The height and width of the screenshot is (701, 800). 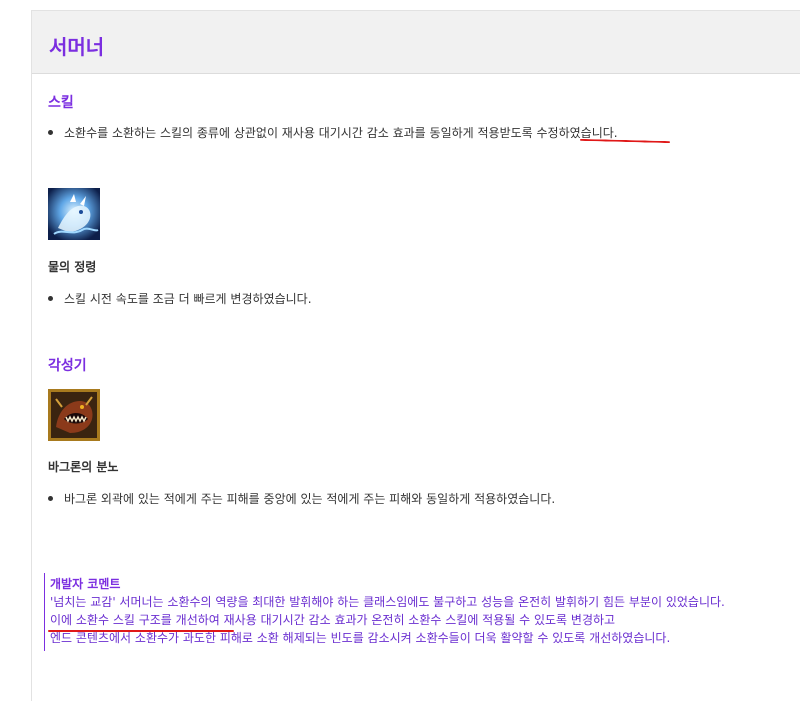 I want to click on bullet-text: 스킬 시전 속도를 조금 더 빠르게 변경하였습니다., so click(x=188, y=299).